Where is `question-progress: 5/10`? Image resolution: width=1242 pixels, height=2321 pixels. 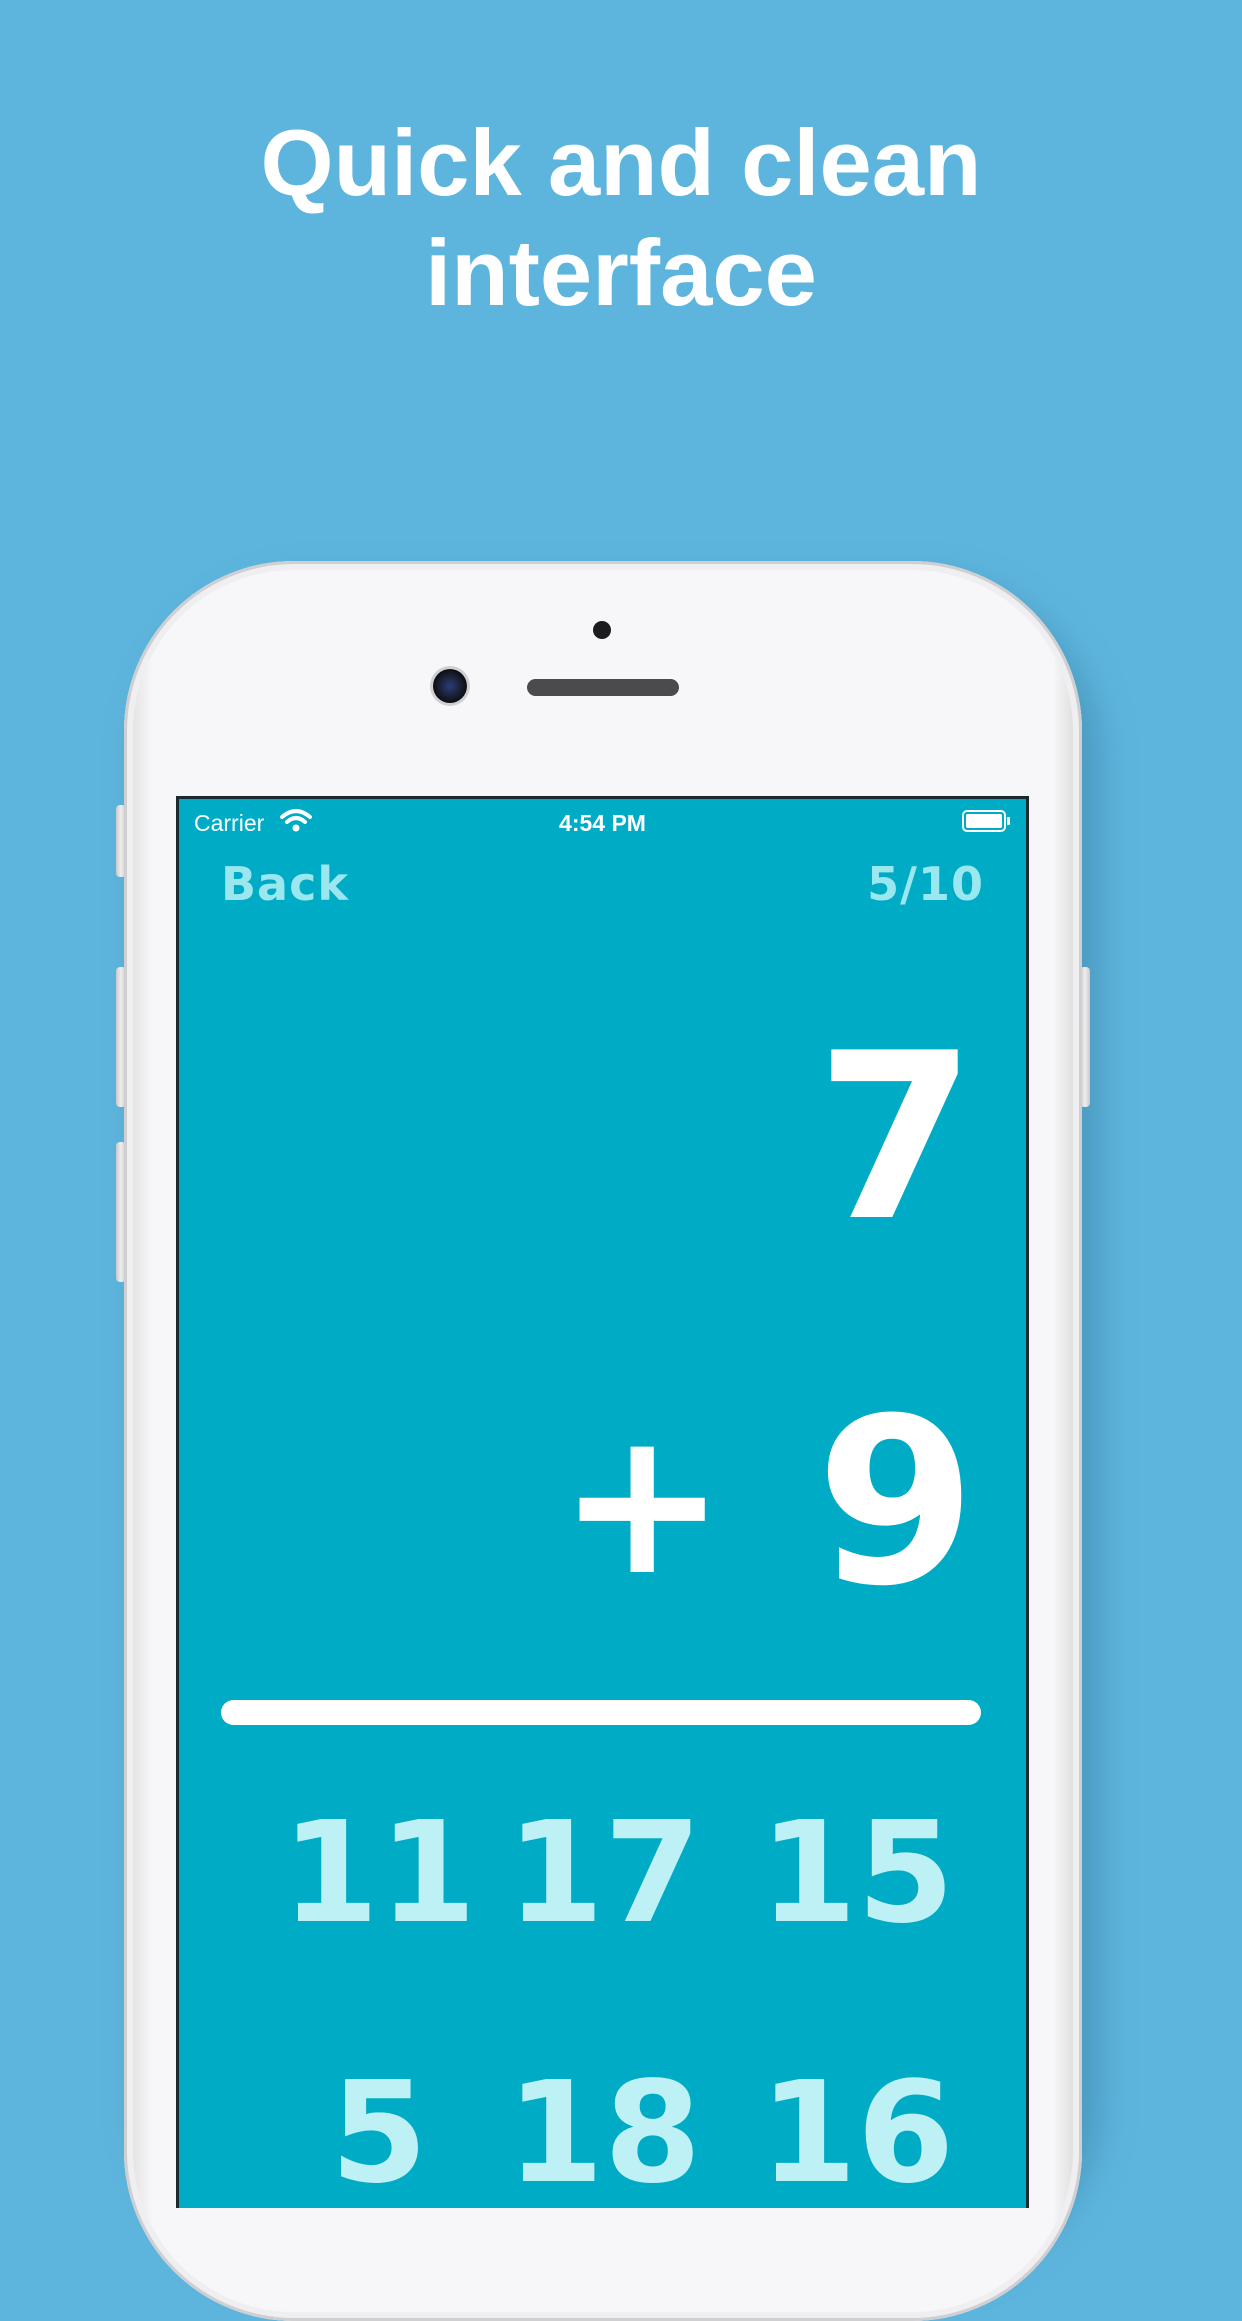
question-progress: 5/10 is located at coordinates (925, 884).